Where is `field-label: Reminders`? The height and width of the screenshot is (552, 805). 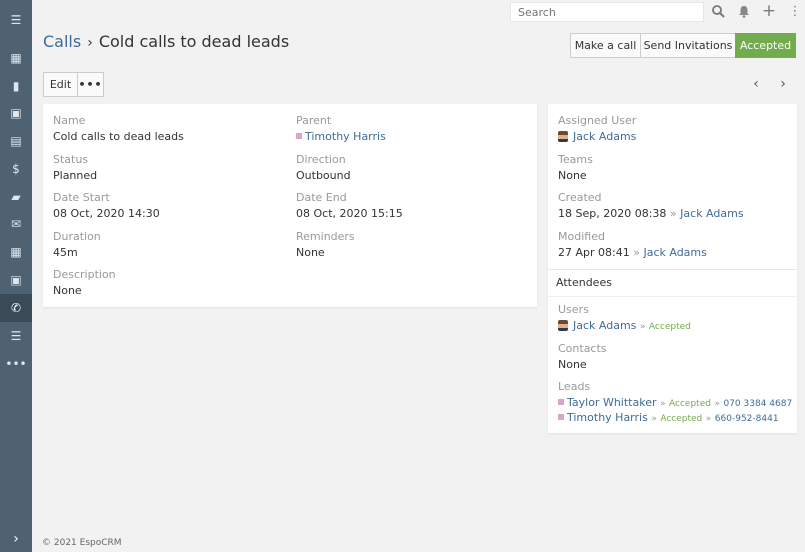
field-label: Reminders is located at coordinates (325, 236).